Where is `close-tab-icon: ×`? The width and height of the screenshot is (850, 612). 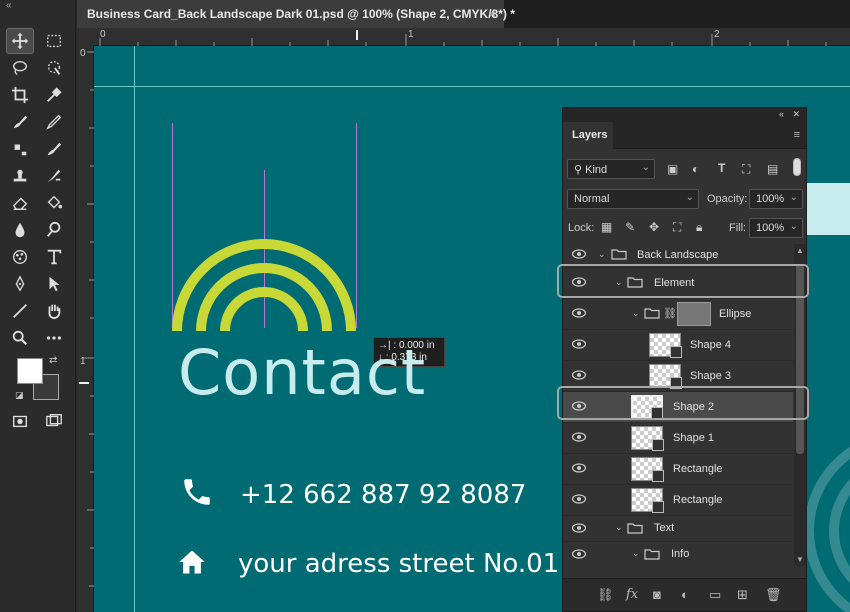
close-tab-icon: × is located at coordinates (492, 14).